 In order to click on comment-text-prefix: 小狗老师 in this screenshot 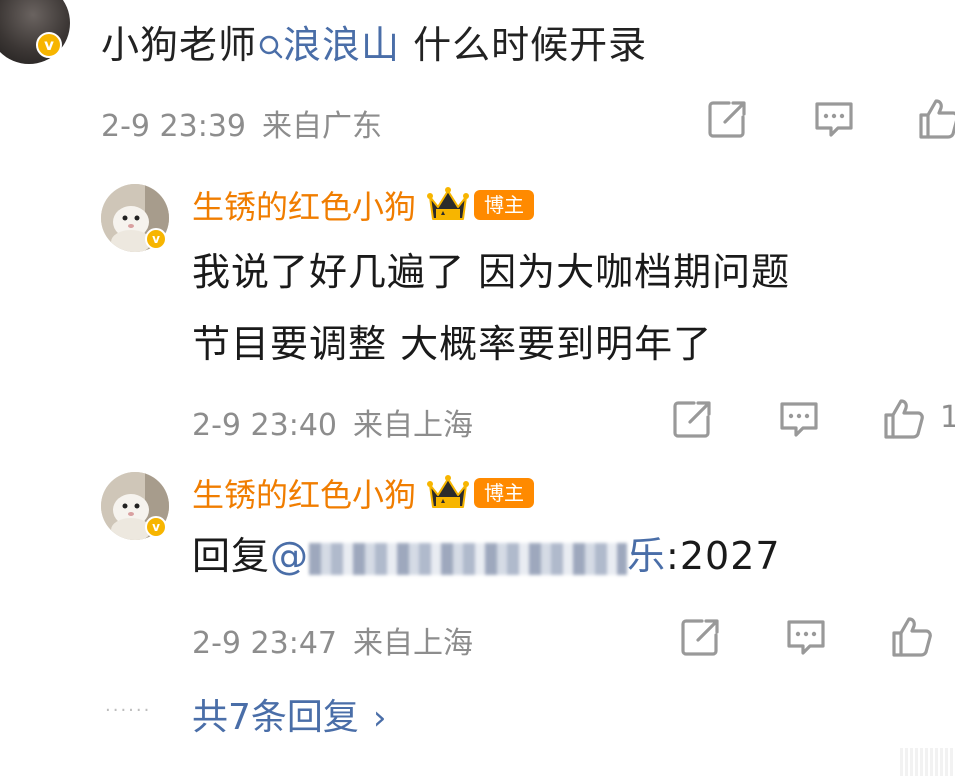, I will do `click(179, 45)`.